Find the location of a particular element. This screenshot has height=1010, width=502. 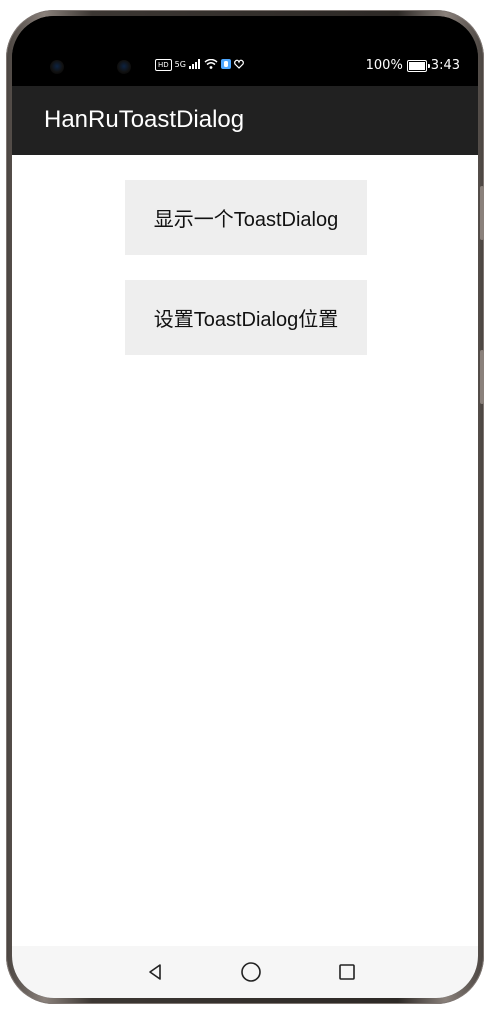

front-camera-right is located at coordinates (124, 67).